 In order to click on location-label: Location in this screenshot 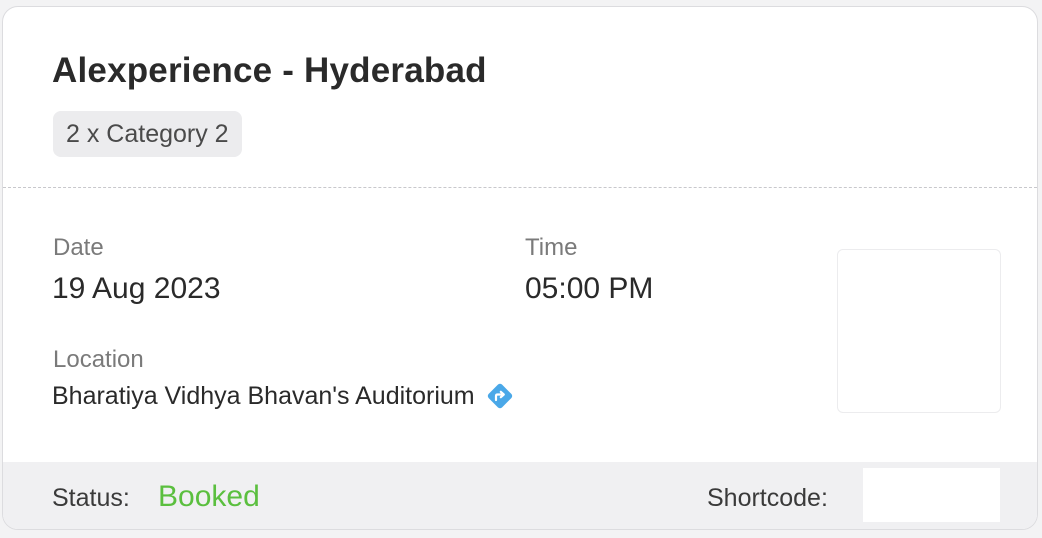, I will do `click(98, 359)`.